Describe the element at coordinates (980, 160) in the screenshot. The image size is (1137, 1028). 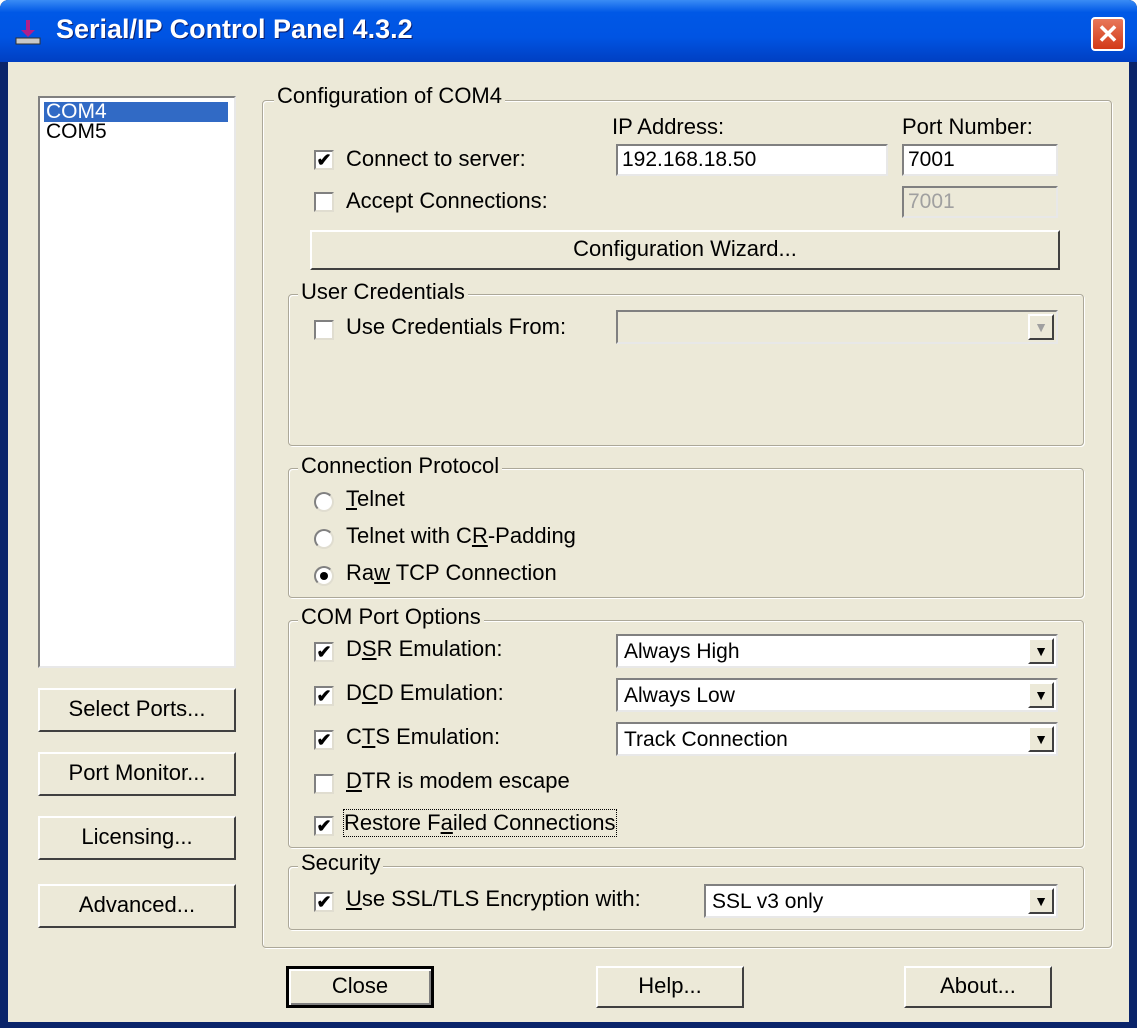
I see `port-number-input: 7001` at that location.